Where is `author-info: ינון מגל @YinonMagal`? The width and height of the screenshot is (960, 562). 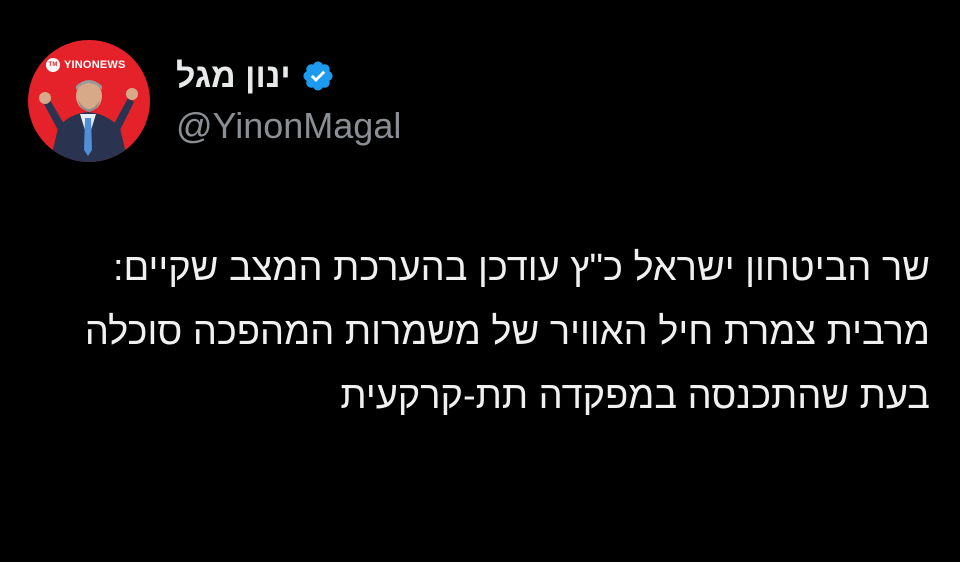
author-info: ינון מגל @YinonMagal is located at coordinates (288, 101).